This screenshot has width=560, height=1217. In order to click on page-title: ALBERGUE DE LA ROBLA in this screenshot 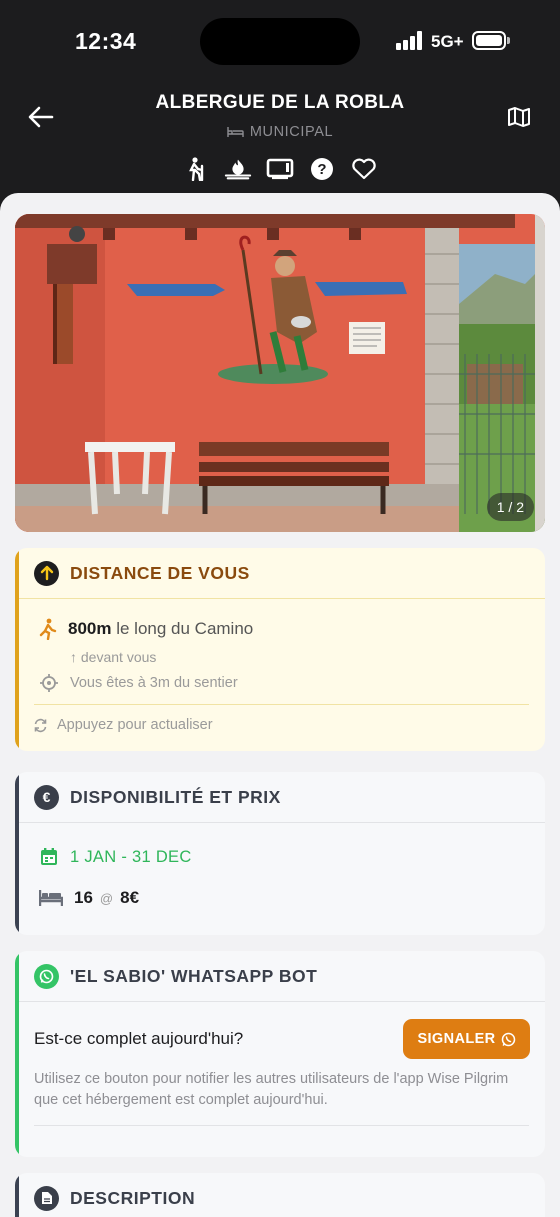, I will do `click(280, 102)`.